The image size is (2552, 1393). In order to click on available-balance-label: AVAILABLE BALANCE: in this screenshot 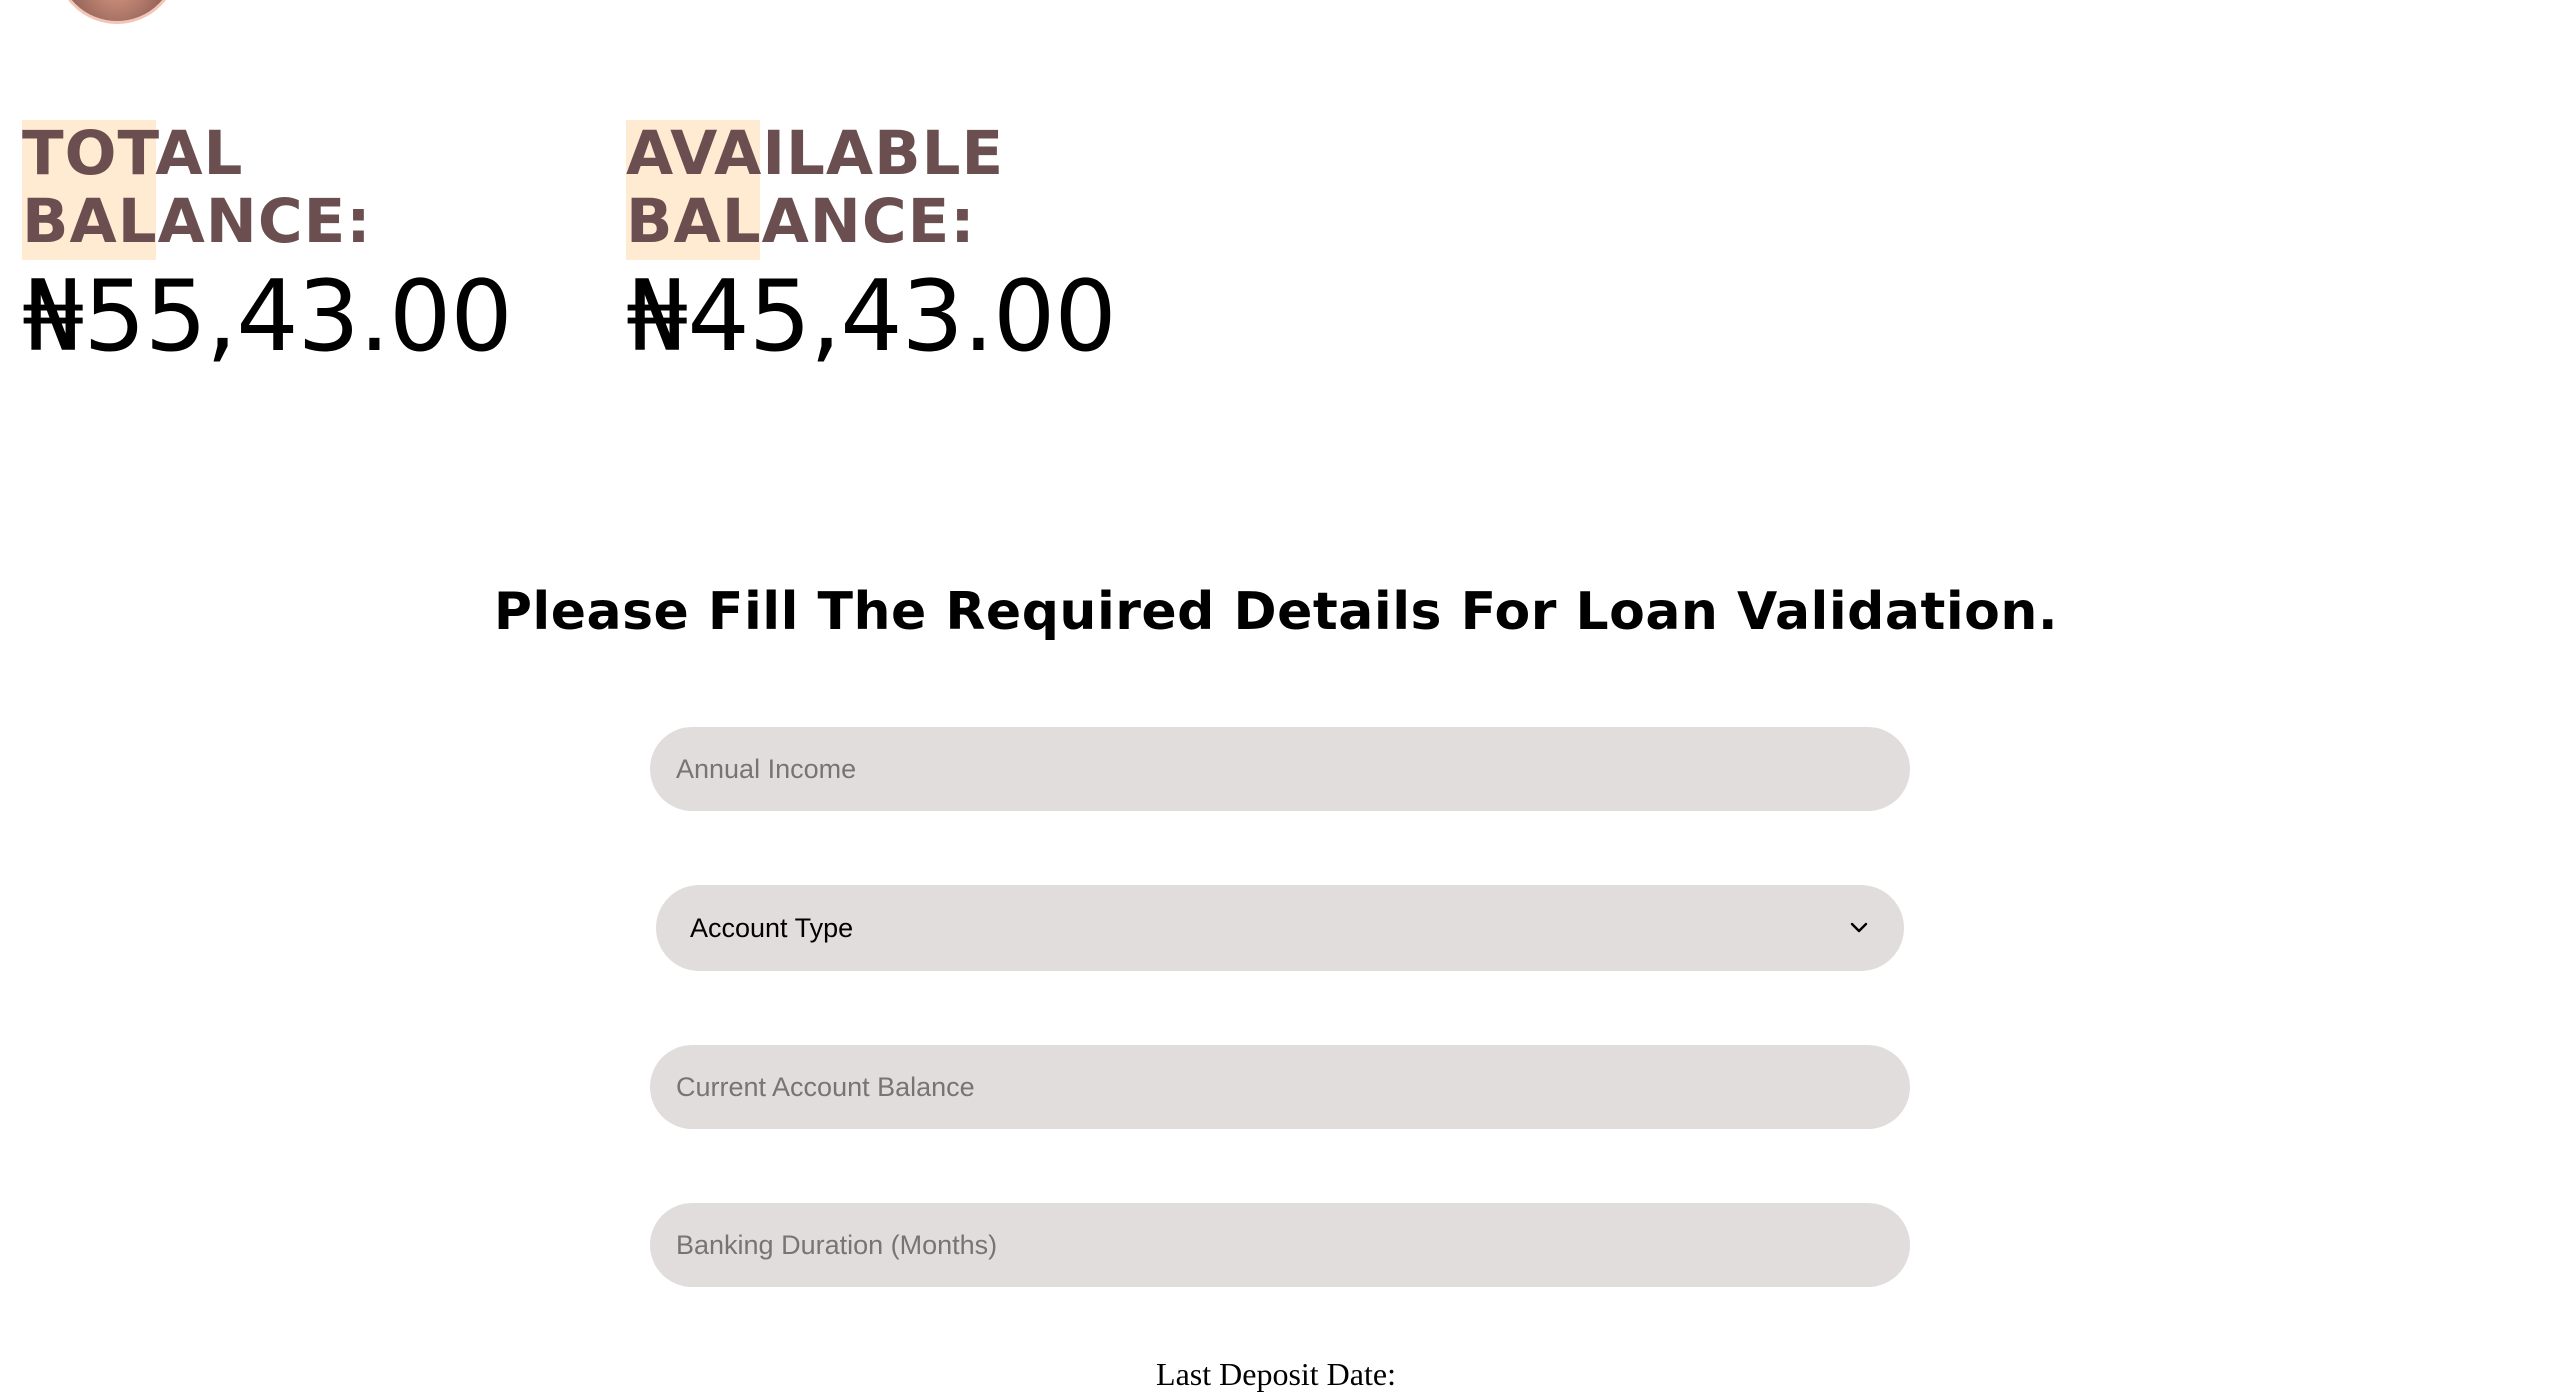, I will do `click(815, 187)`.